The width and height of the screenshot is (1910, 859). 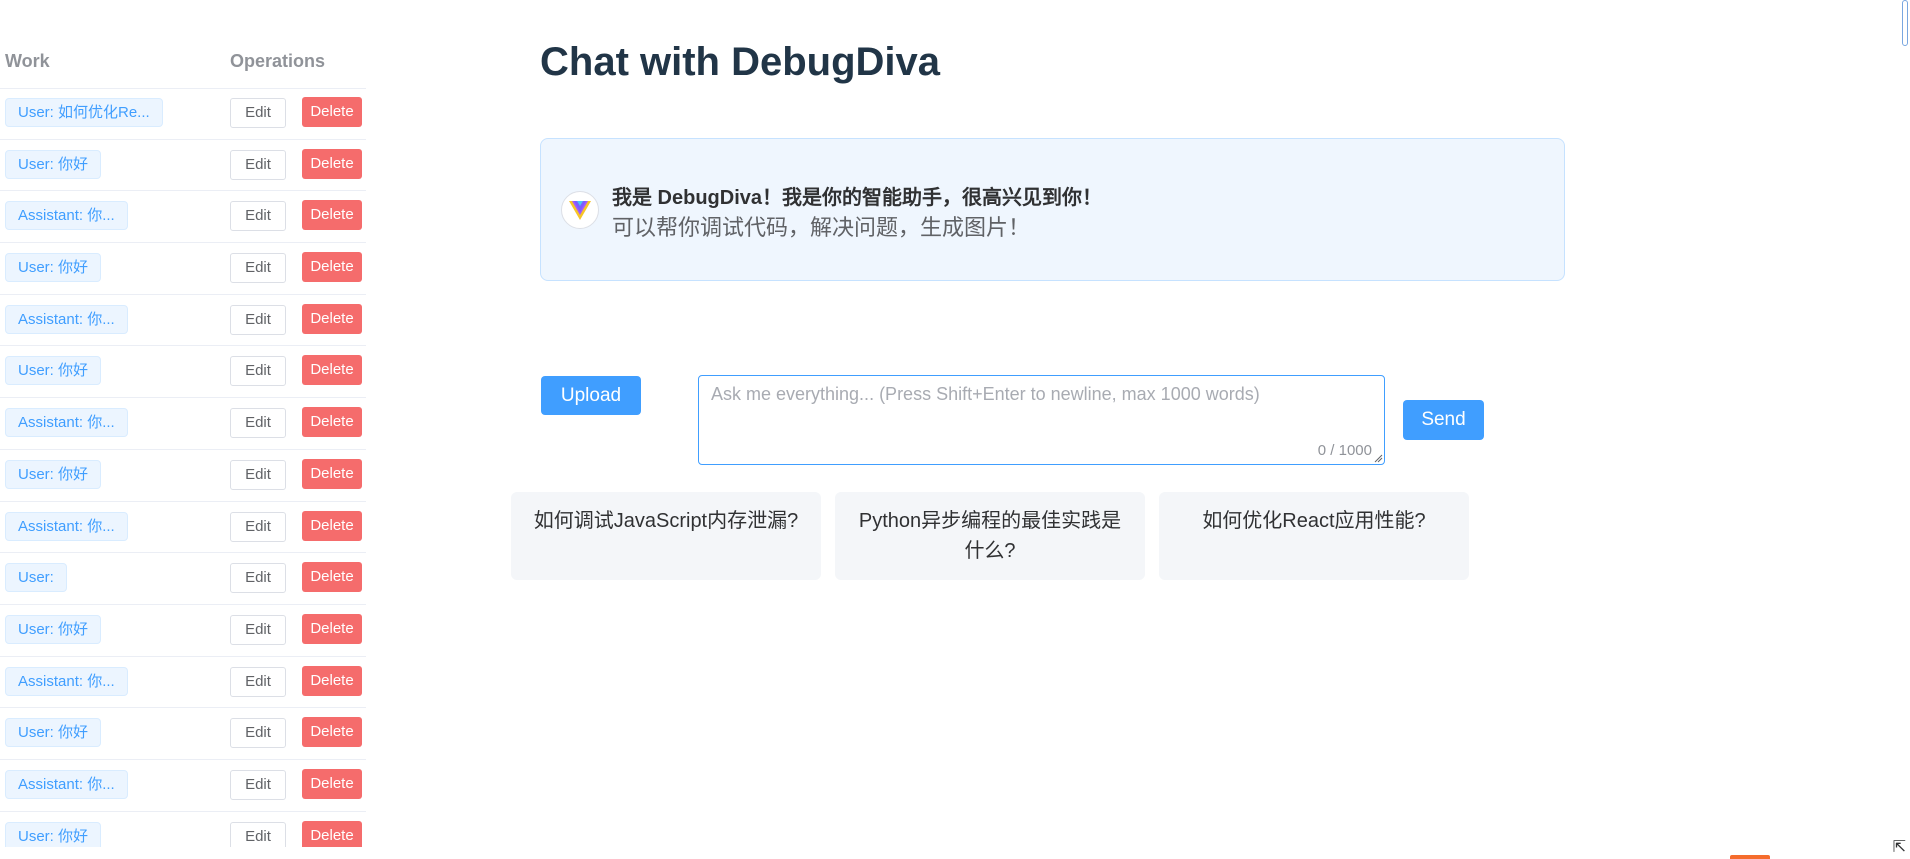 I want to click on message-input, so click(x=1041, y=420).